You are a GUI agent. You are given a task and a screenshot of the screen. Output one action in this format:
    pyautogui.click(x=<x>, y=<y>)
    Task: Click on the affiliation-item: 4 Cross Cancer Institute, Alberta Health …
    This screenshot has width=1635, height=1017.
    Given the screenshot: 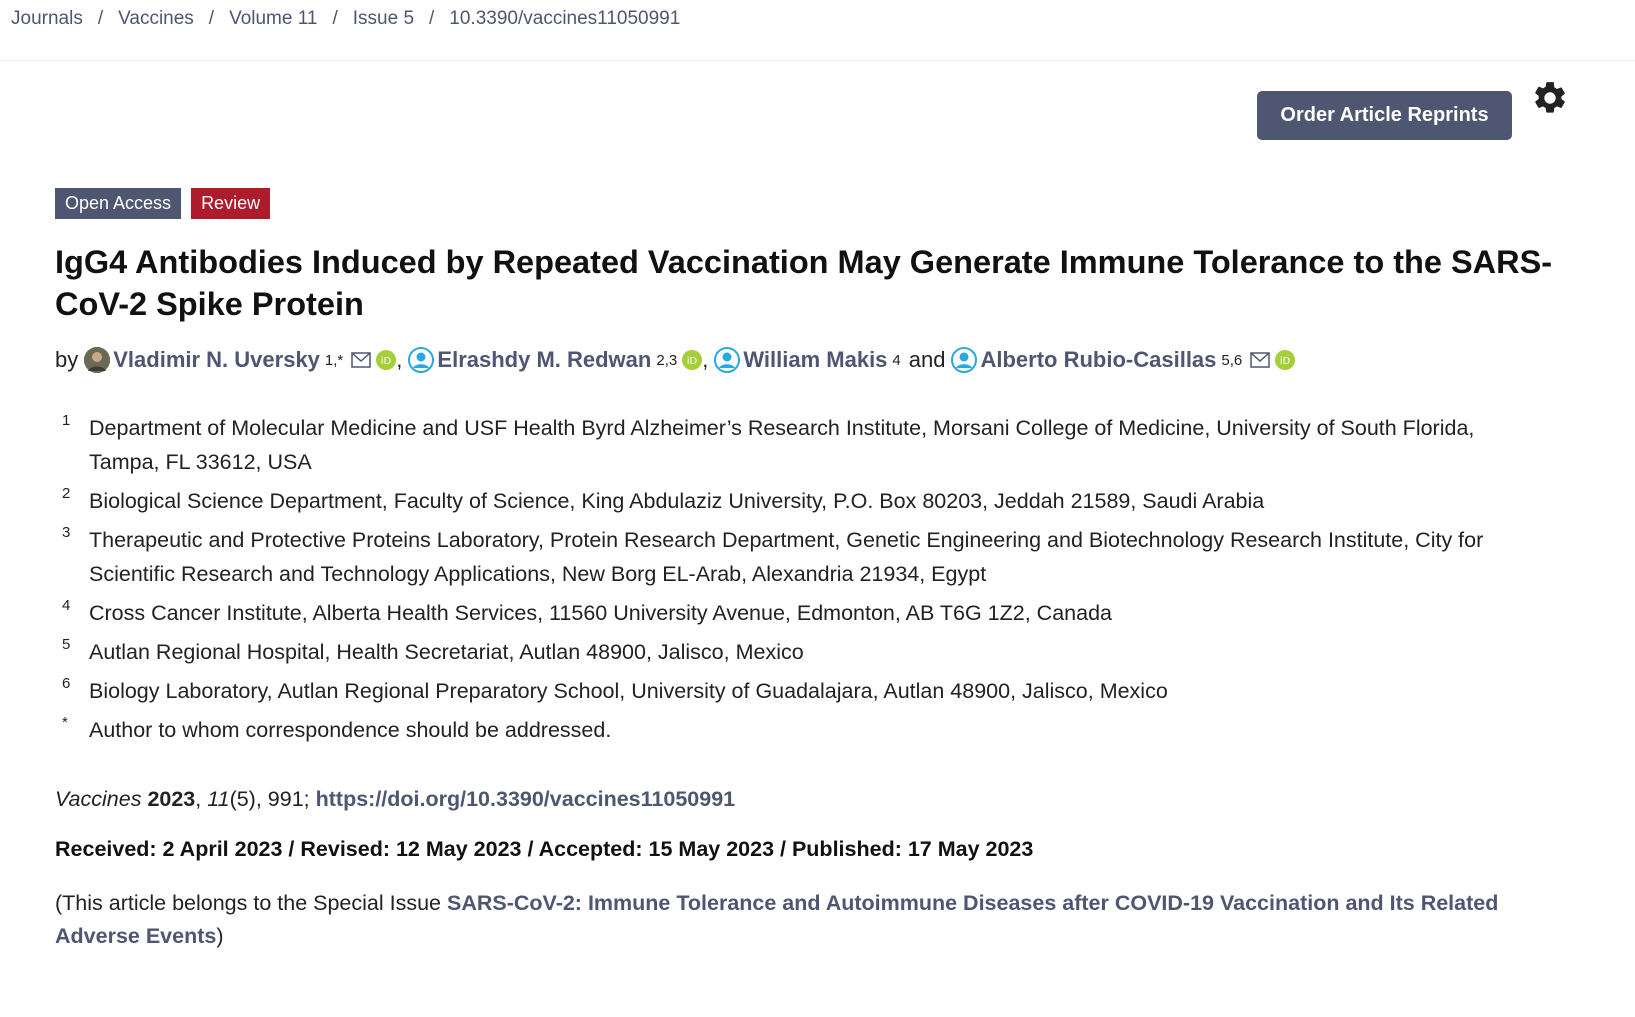 What is the action you would take?
    pyautogui.click(x=812, y=613)
    